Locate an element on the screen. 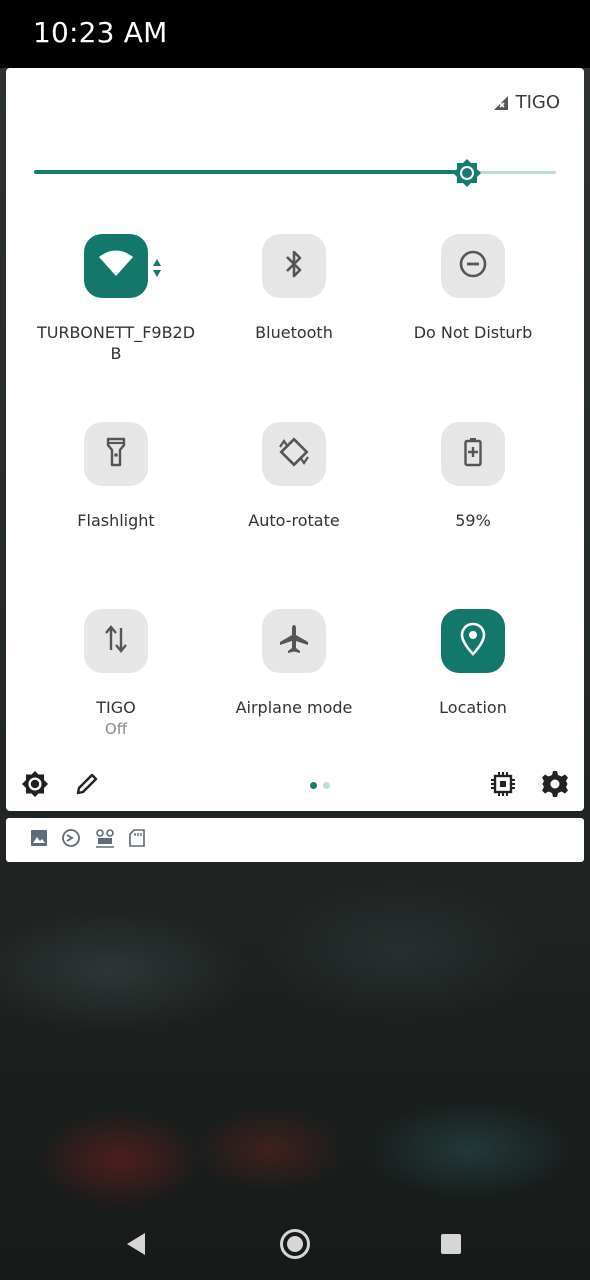  back-icon is located at coordinates (136, 1246).